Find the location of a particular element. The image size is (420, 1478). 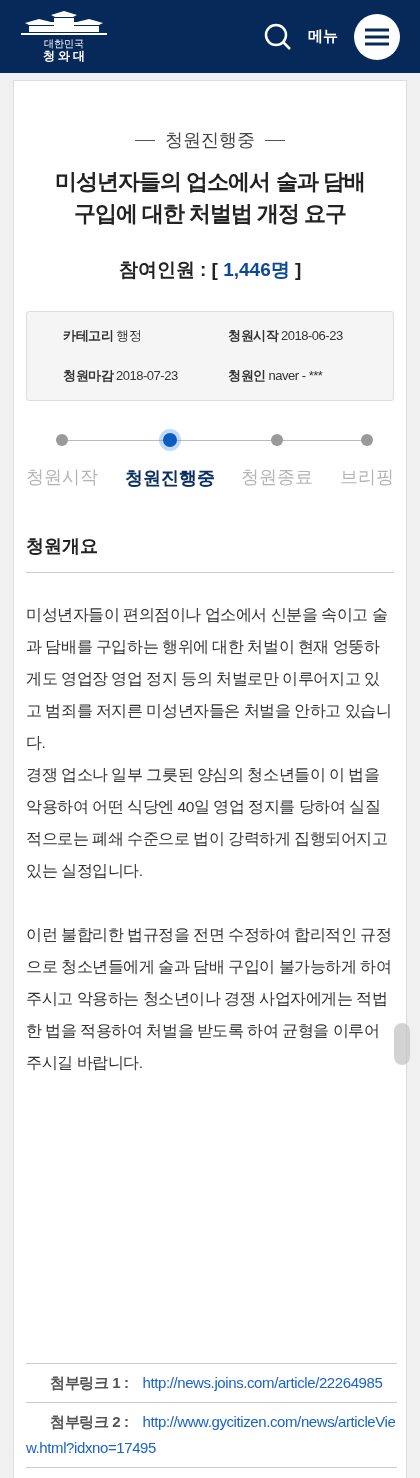

menu-icon is located at coordinates (377, 36).